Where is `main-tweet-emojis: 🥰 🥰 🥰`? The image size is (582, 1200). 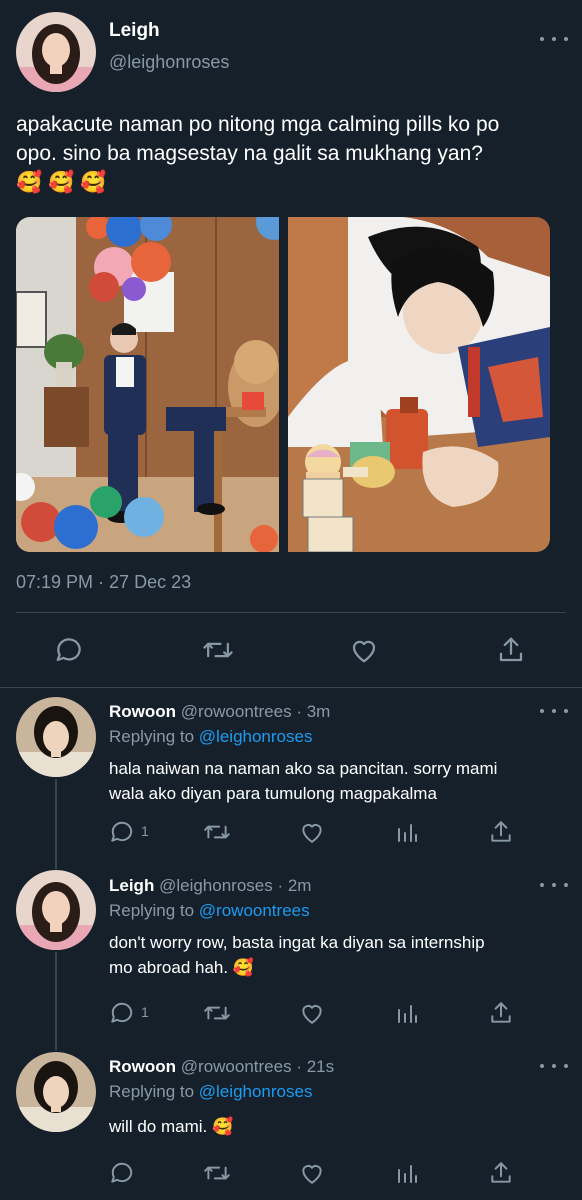
main-tweet-emojis: 🥰 🥰 🥰 is located at coordinates (61, 182).